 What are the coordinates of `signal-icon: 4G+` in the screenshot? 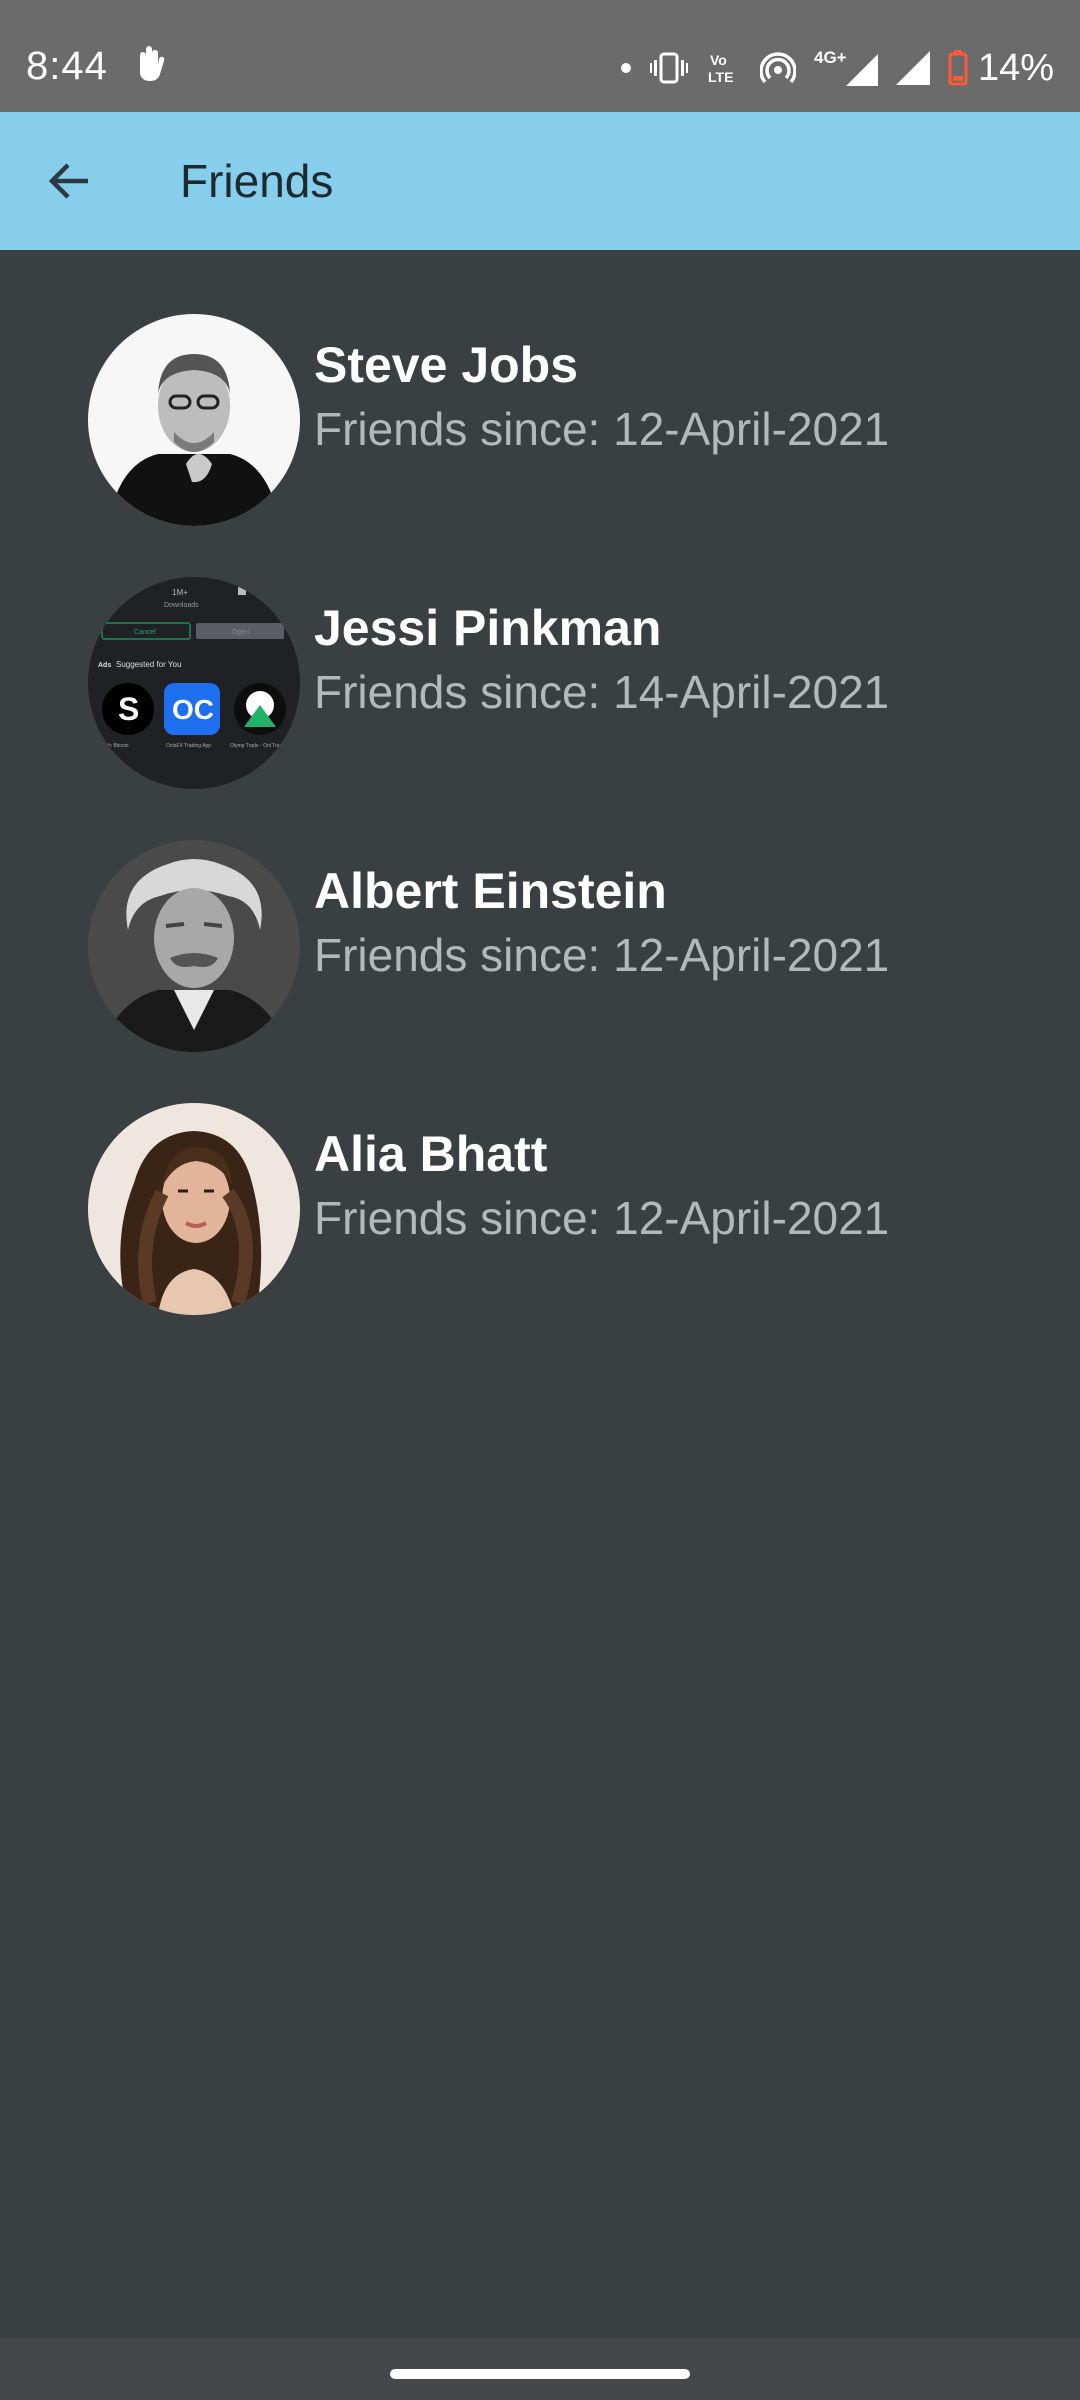 It's located at (846, 67).